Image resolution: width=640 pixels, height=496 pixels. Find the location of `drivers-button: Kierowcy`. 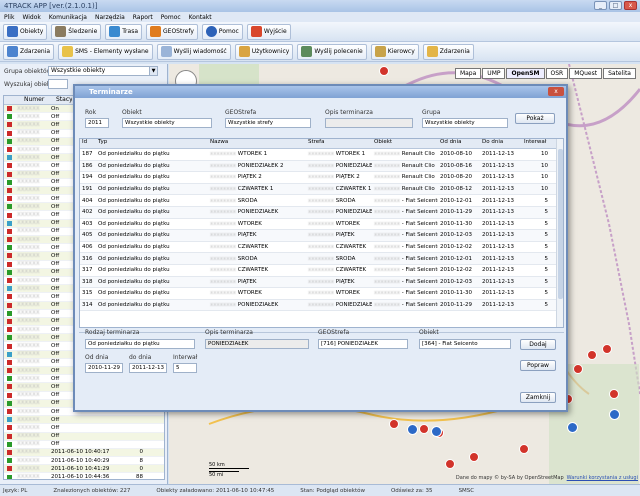

drivers-button: Kierowcy is located at coordinates (394, 51).